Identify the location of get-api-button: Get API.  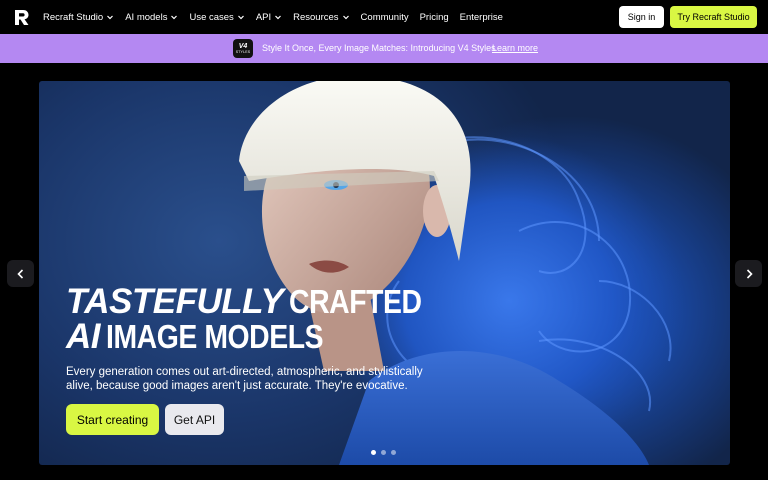
(194, 419).